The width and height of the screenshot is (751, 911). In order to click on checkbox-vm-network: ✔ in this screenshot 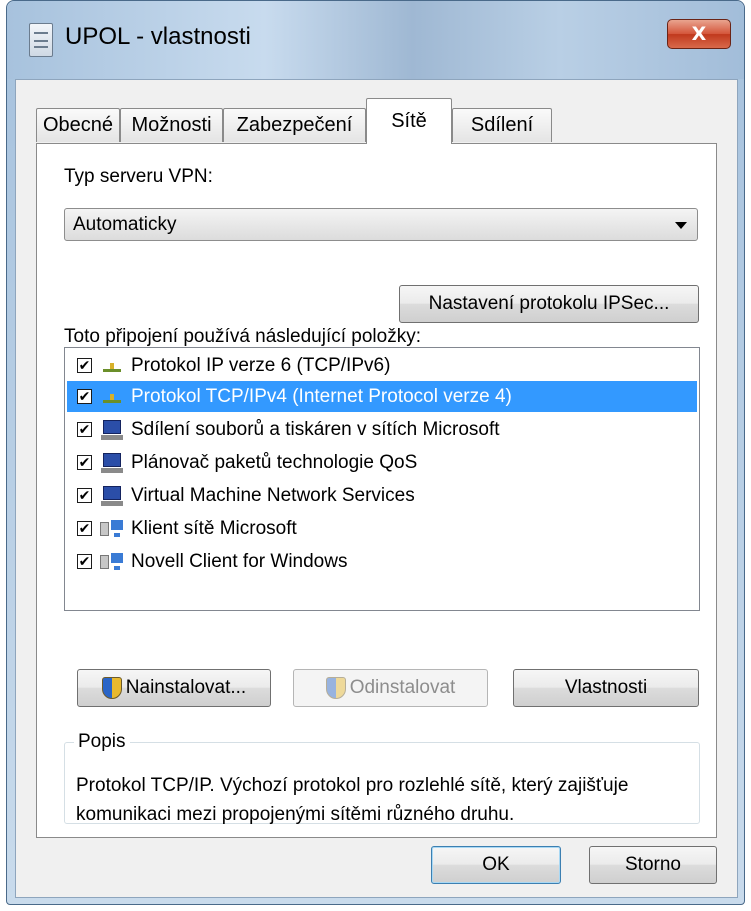, I will do `click(84, 495)`.